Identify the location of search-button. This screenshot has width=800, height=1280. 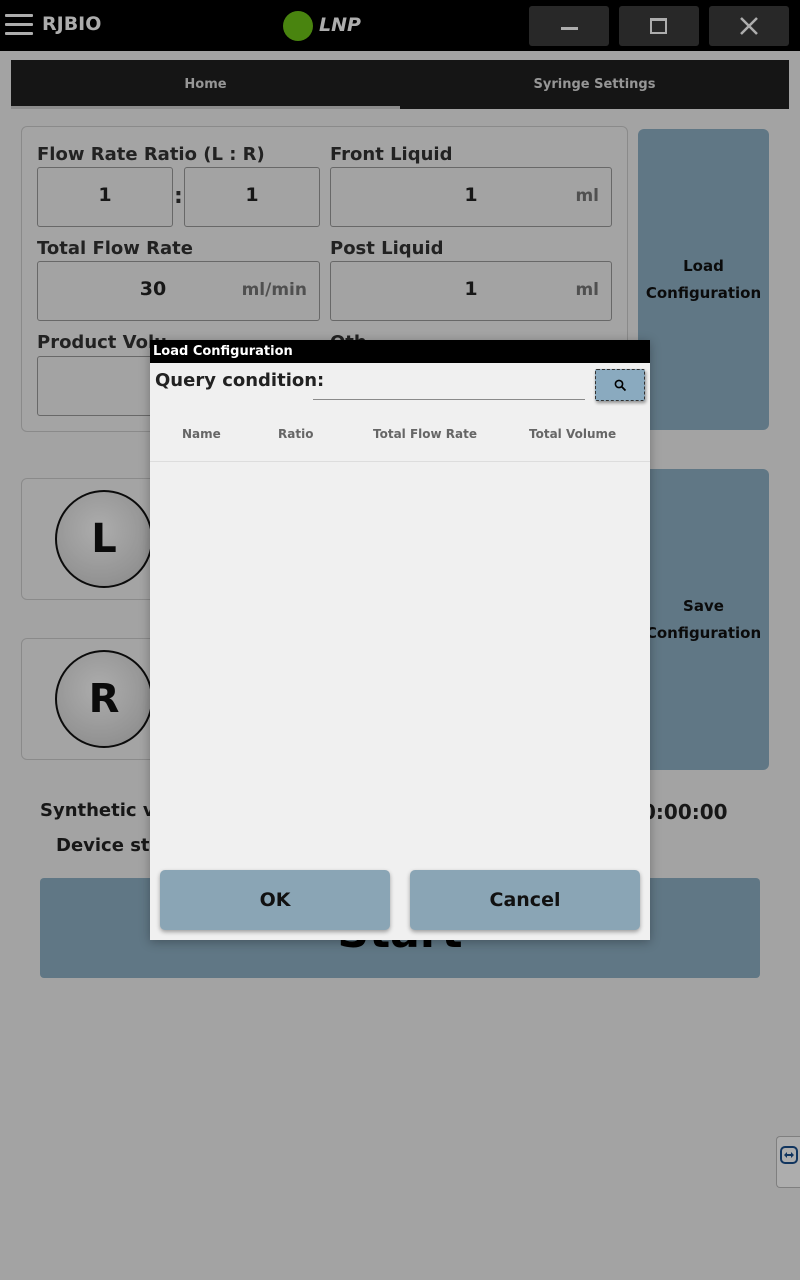
(620, 385).